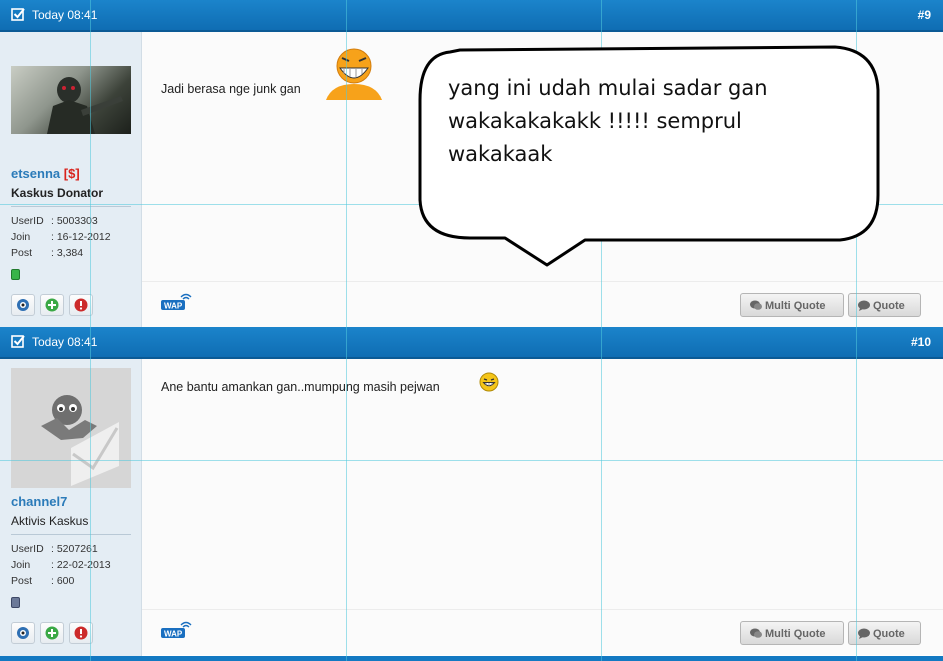 The width and height of the screenshot is (943, 661). I want to click on default-avatar-icon, so click(80, 440).